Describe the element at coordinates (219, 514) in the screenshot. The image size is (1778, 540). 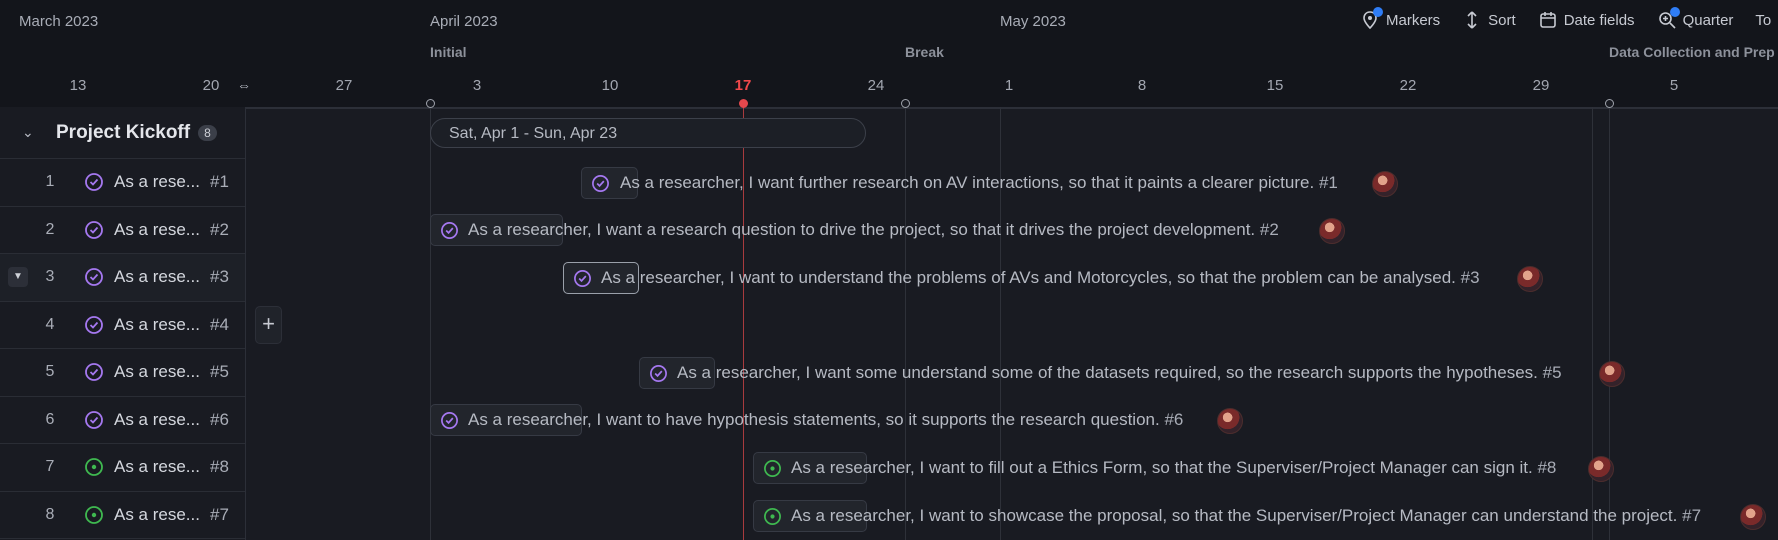
I see `row-issue-number: #7` at that location.